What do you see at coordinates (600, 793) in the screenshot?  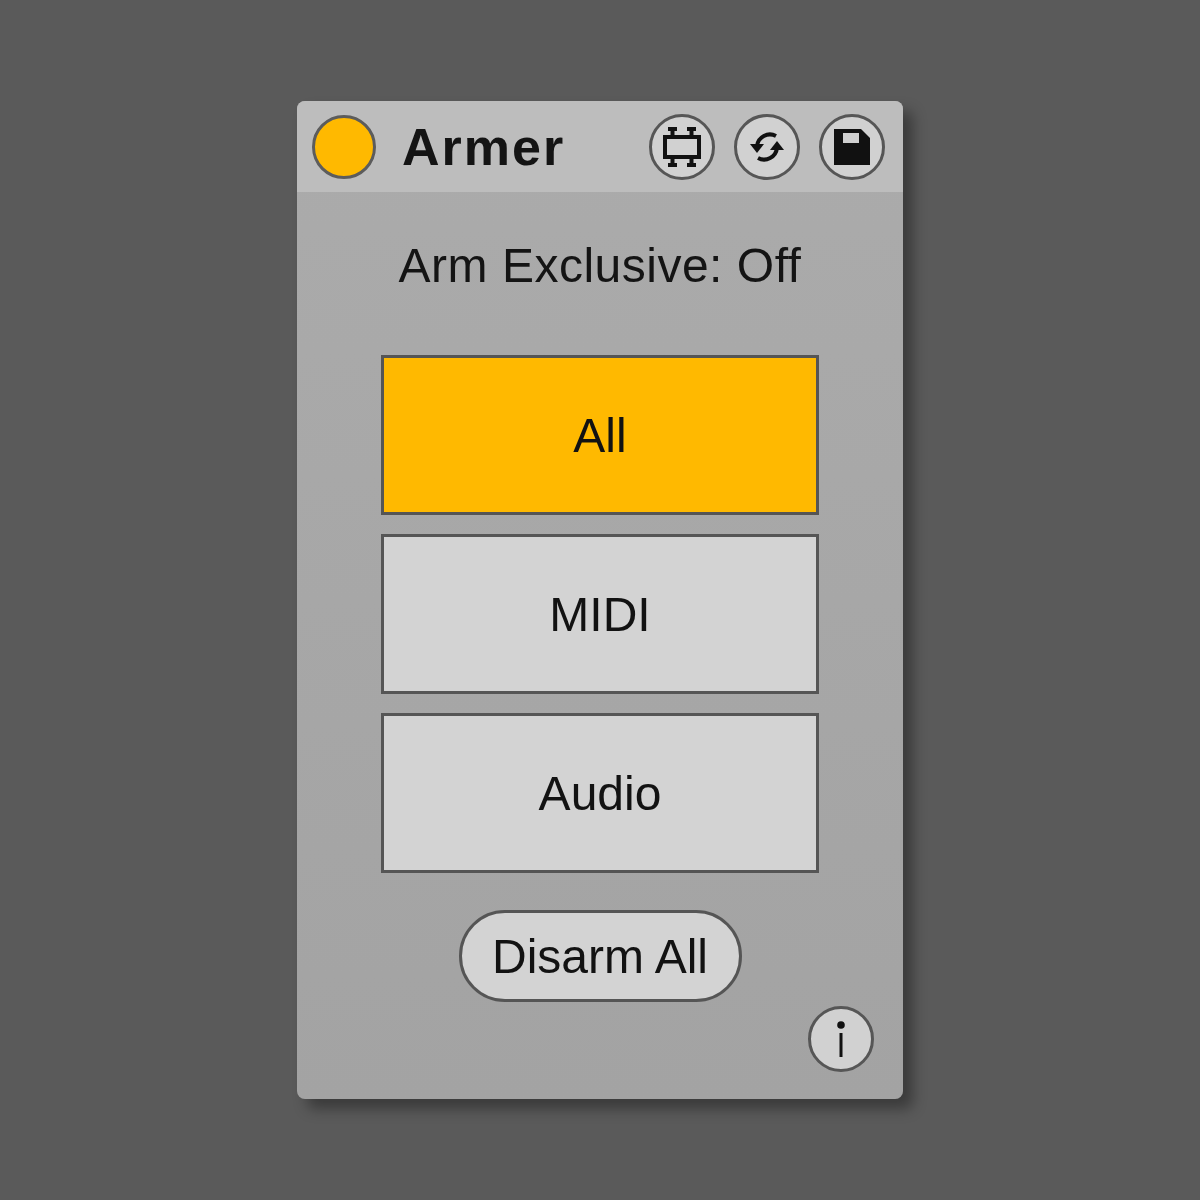 I see `arm-toggle-button: Audio` at bounding box center [600, 793].